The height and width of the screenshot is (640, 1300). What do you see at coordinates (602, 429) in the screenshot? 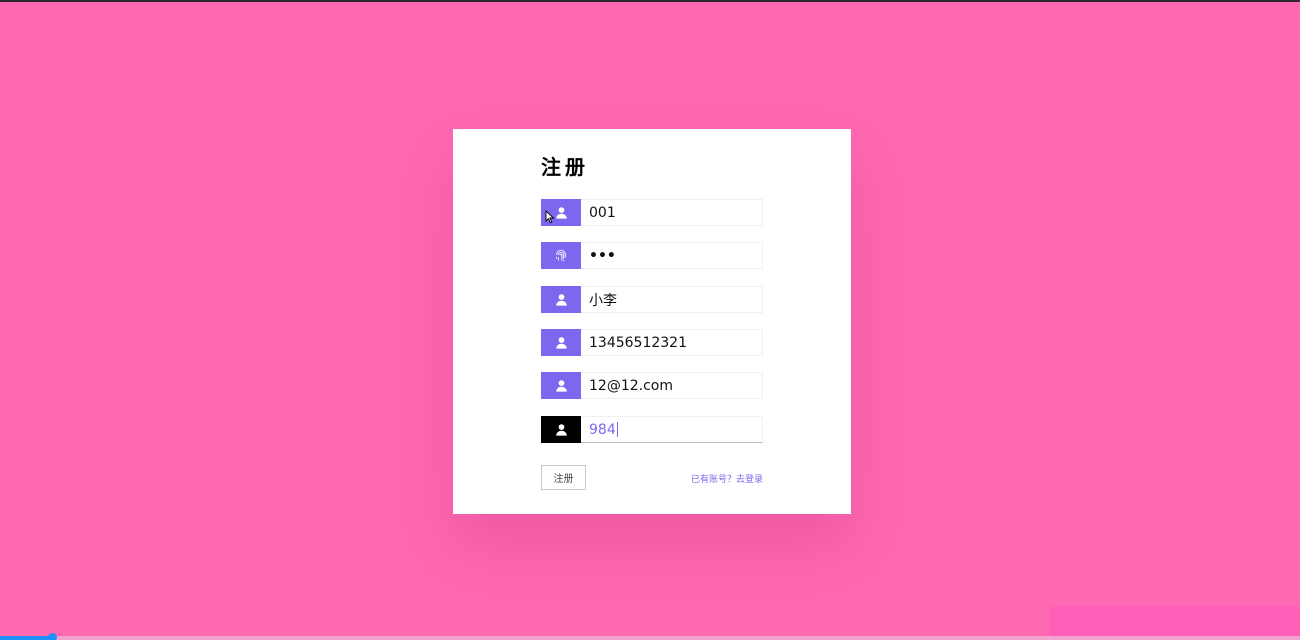
I see `code-input-value: 984` at bounding box center [602, 429].